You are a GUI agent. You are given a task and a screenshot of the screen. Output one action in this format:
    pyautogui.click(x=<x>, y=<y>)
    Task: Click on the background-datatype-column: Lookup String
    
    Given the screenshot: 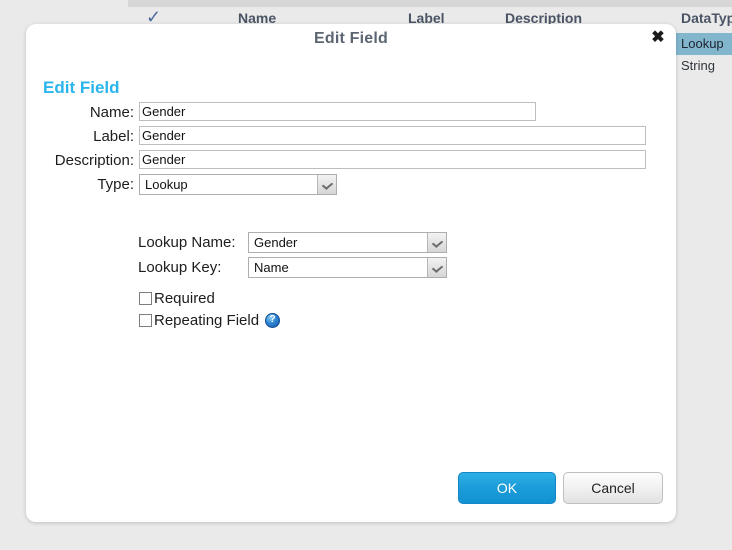 What is the action you would take?
    pyautogui.click(x=703, y=55)
    